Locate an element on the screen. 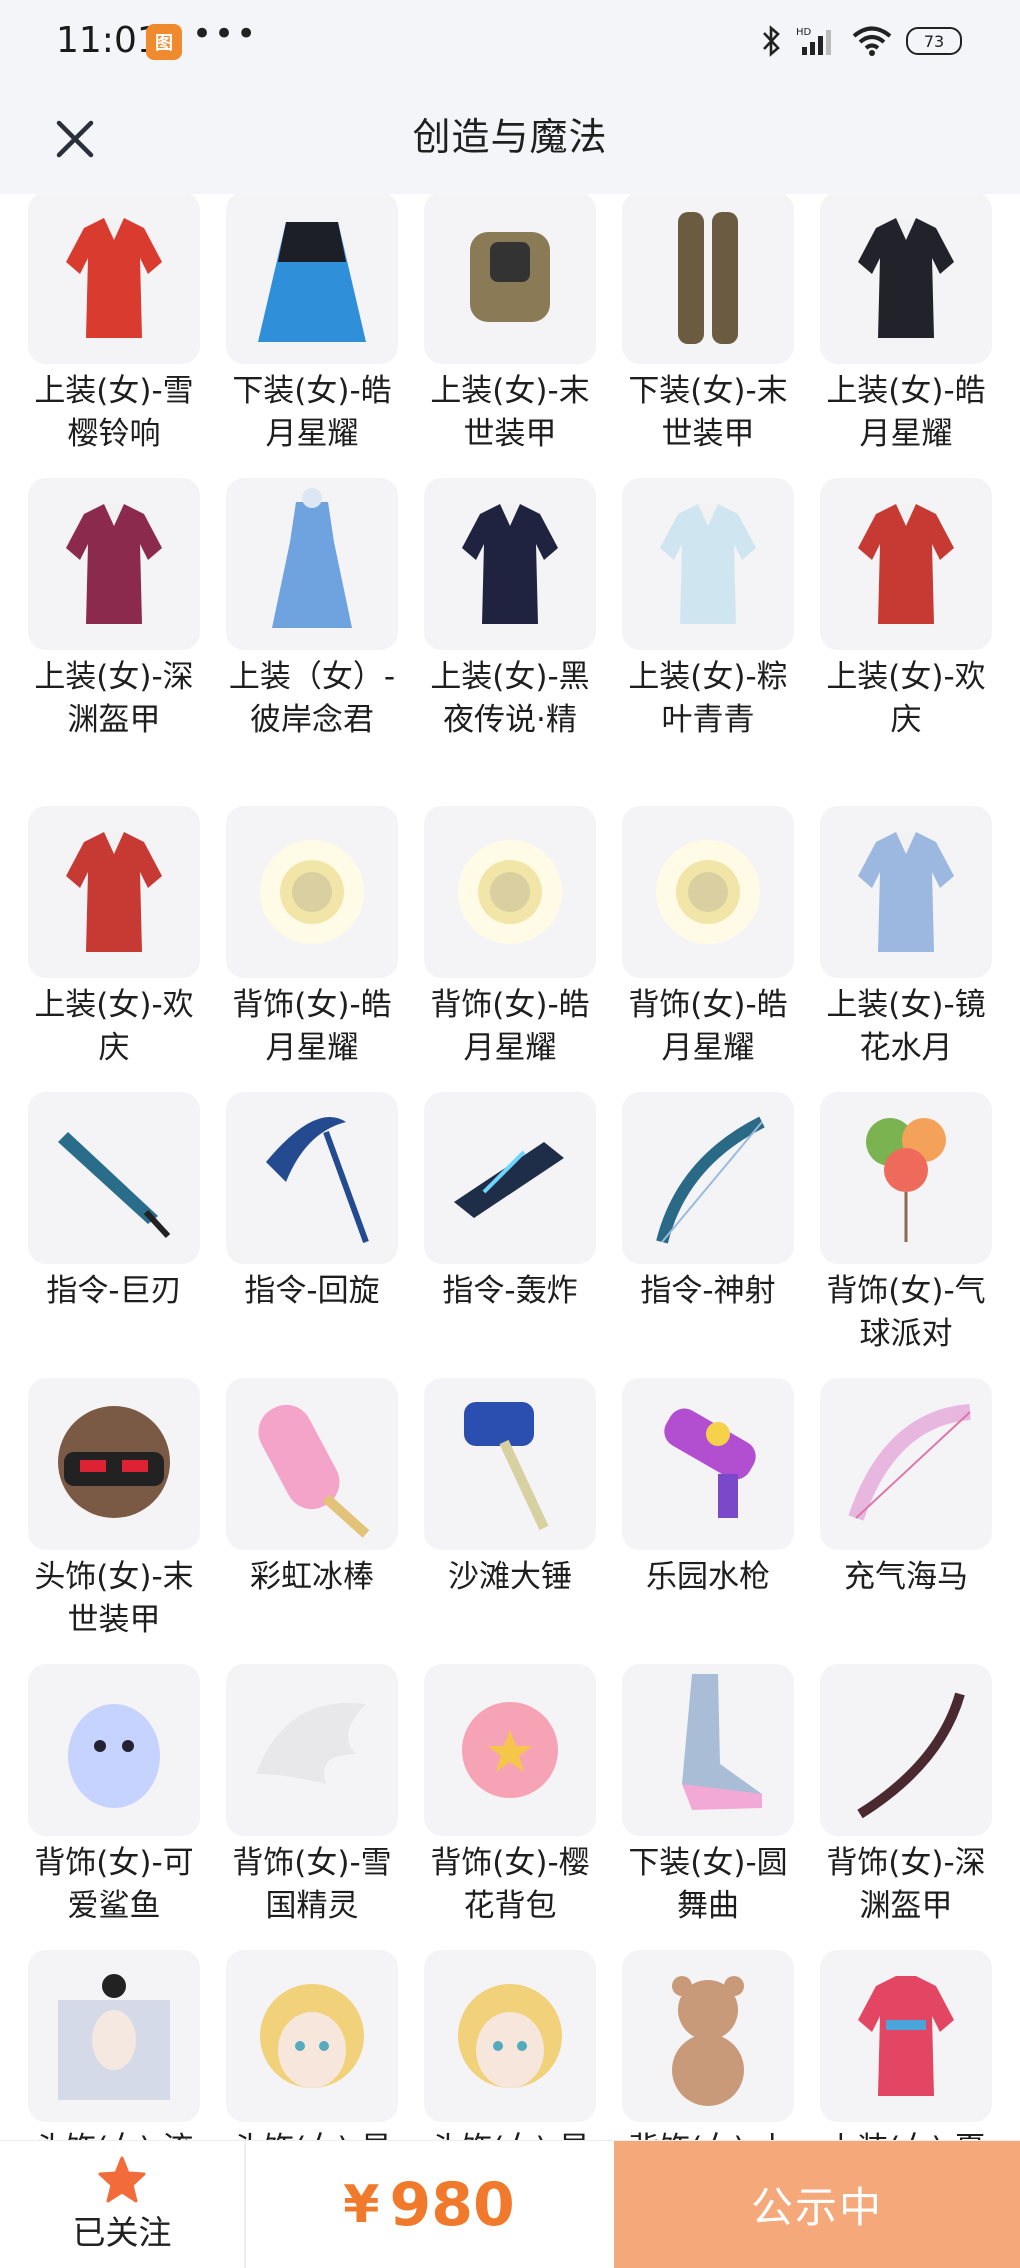 Image resolution: width=1020 pixels, height=2268 pixels. item-label: 上装(女)-皓月星耀 is located at coordinates (906, 412).